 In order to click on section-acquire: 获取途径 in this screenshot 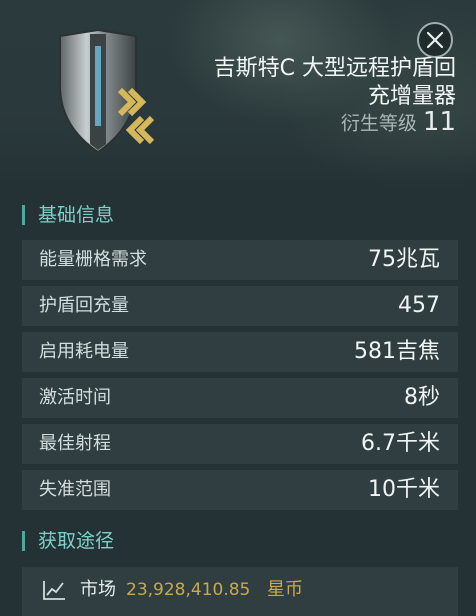, I will do `click(68, 541)`.